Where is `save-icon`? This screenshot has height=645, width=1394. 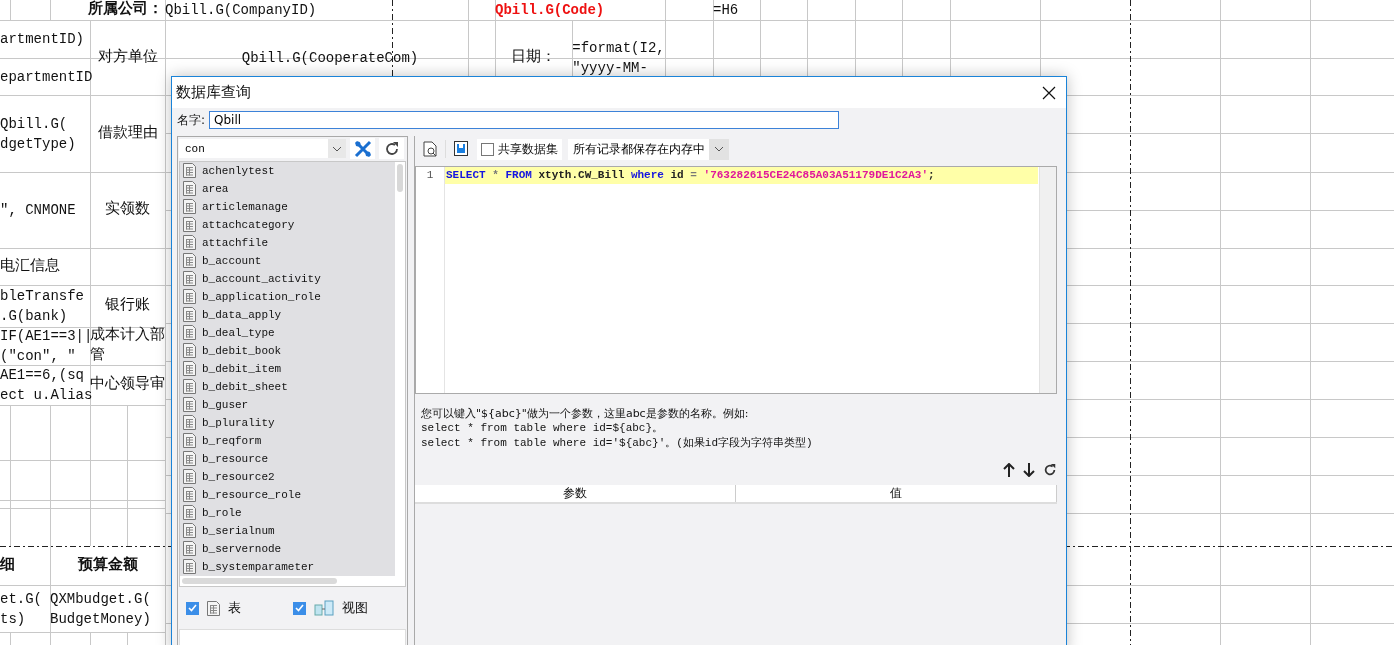 save-icon is located at coordinates (461, 149).